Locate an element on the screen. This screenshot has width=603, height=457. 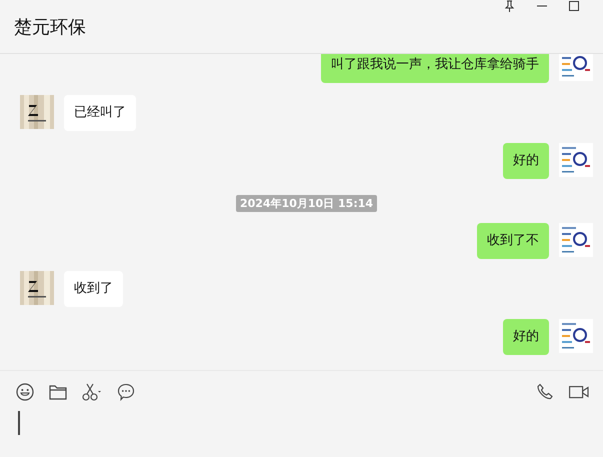
message-bubble: 叫了跟我说一声，我让仓库拿给骑手 is located at coordinates (435, 68).